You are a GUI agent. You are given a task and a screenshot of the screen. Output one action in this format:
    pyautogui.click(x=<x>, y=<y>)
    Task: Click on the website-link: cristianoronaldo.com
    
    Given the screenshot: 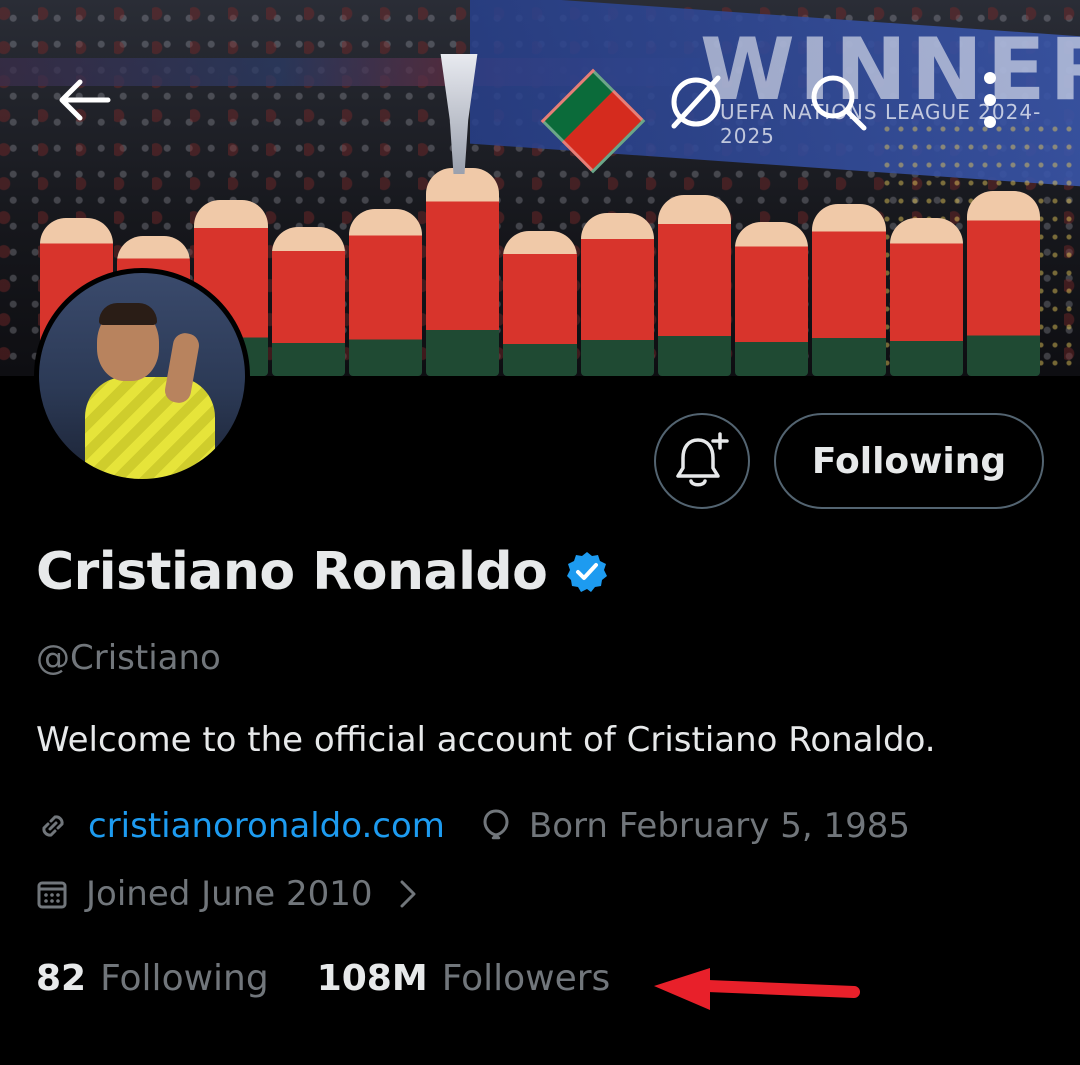 What is the action you would take?
    pyautogui.click(x=266, y=826)
    